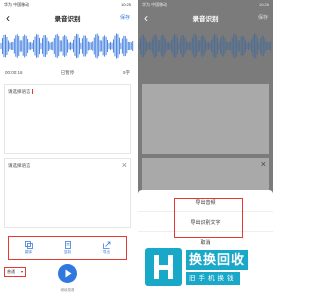 This screenshot has width=320, height=300. I want to click on export-icon, so click(106, 245).